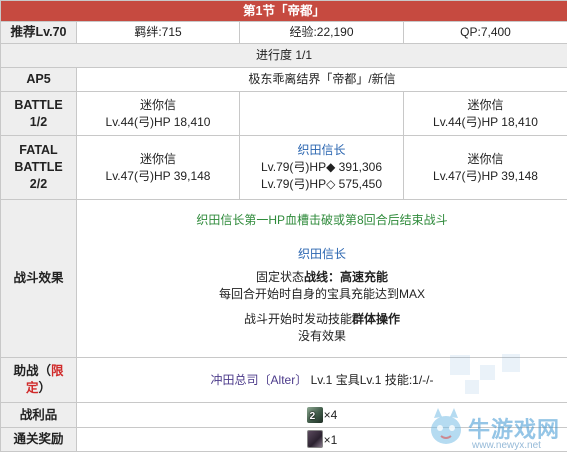 The height and width of the screenshot is (461, 567). Describe the element at coordinates (259, 380) in the screenshot. I see `support-servant-link: 冲田总司〔Alter〕` at that location.